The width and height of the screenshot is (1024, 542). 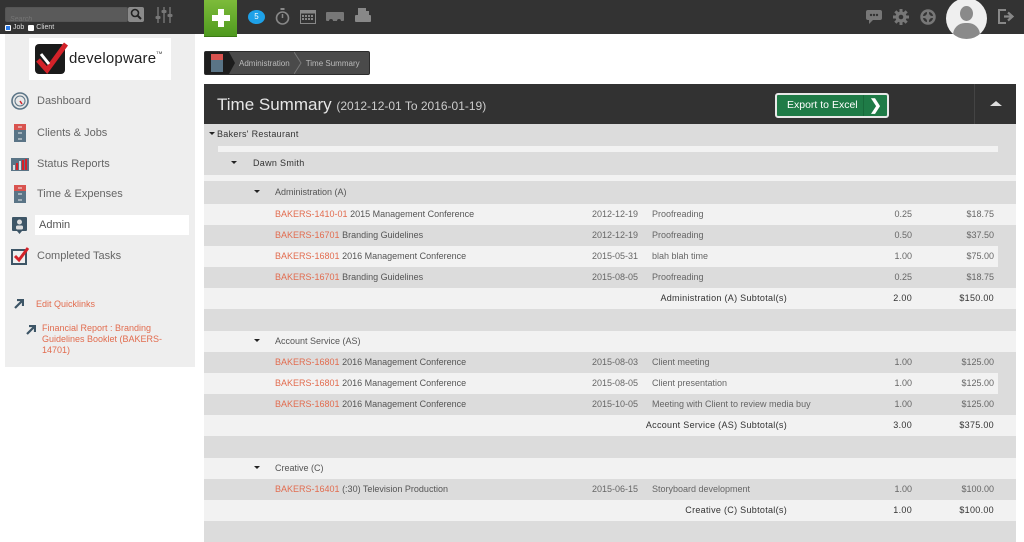 What do you see at coordinates (282, 16) in the screenshot?
I see `stopwatch-icon` at bounding box center [282, 16].